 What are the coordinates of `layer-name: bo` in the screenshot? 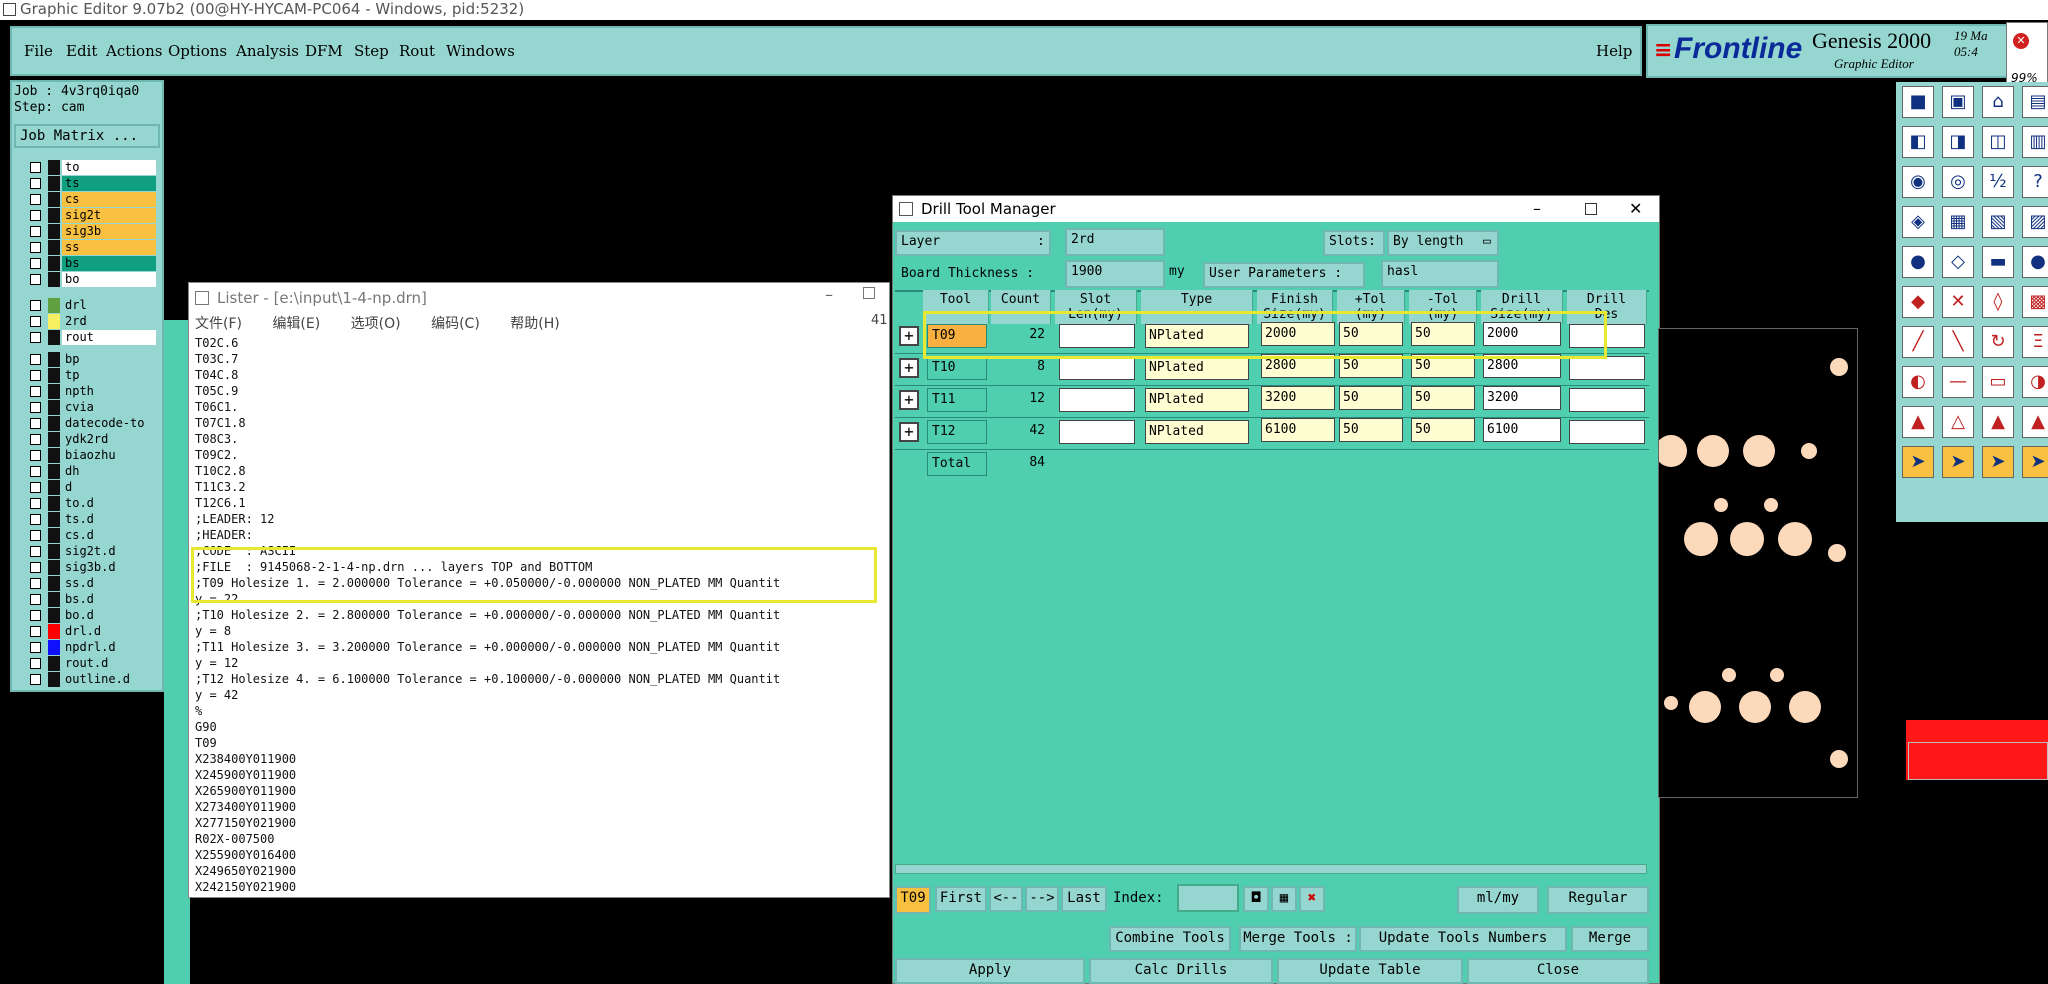 It's located at (109, 279).